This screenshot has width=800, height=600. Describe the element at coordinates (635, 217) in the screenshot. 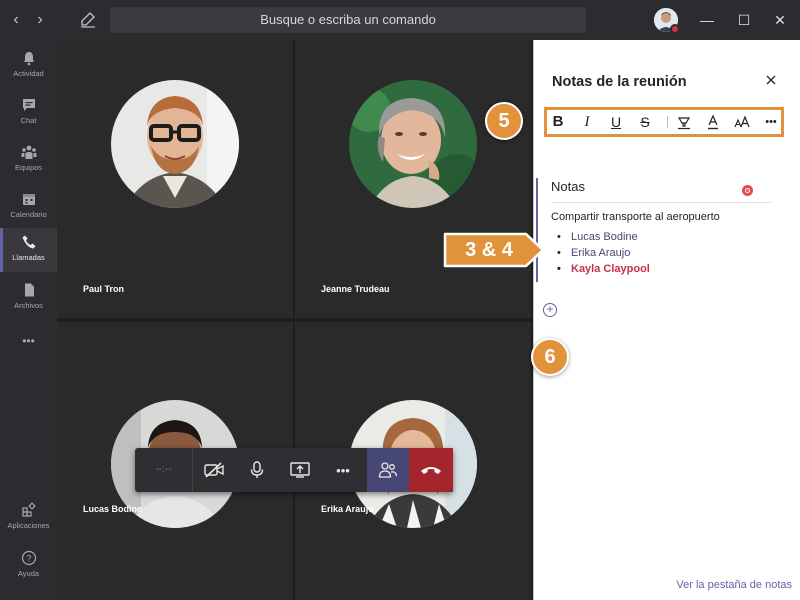

I see `note-text: Compartir transporte al aeropuerto` at that location.